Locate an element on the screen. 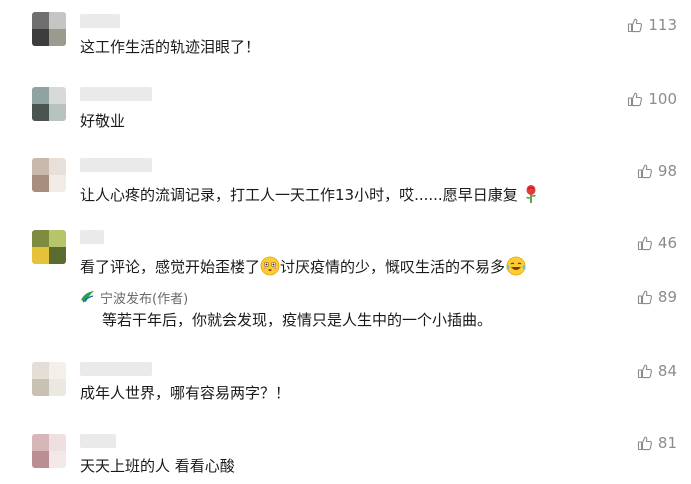 The image size is (691, 484). ningbo-logo-icon is located at coordinates (87, 296).